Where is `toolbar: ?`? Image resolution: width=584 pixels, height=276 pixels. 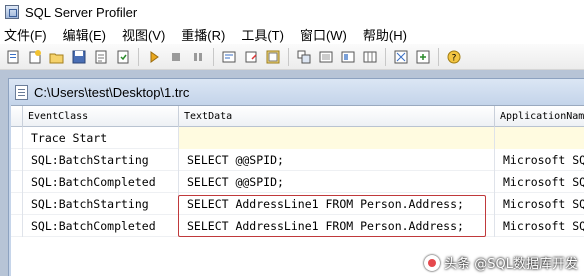 toolbar: ? is located at coordinates (292, 57).